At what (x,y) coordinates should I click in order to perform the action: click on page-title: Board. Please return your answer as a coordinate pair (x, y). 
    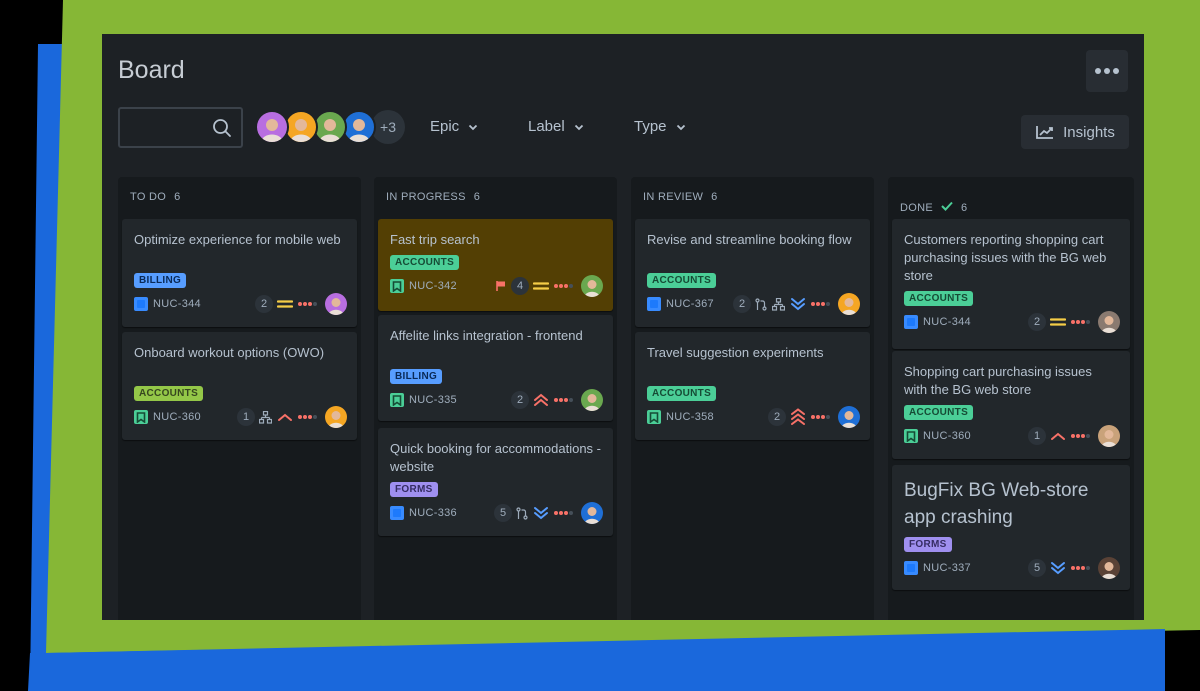
    Looking at the image, I should click on (151, 70).